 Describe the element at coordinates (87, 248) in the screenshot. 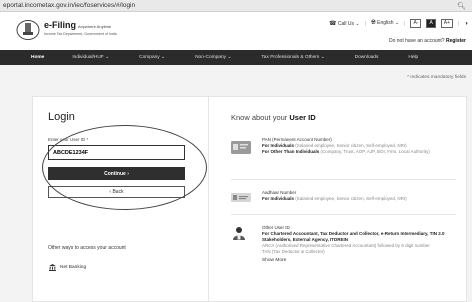

I see `other-ways-heading: Other ways to access your account` at that location.